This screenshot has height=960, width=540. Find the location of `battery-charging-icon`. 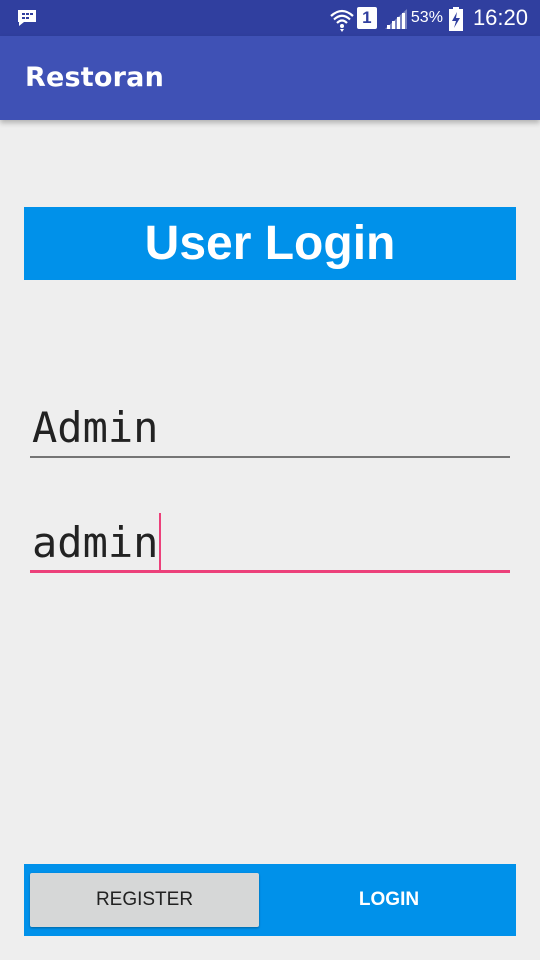

battery-charging-icon is located at coordinates (455, 19).